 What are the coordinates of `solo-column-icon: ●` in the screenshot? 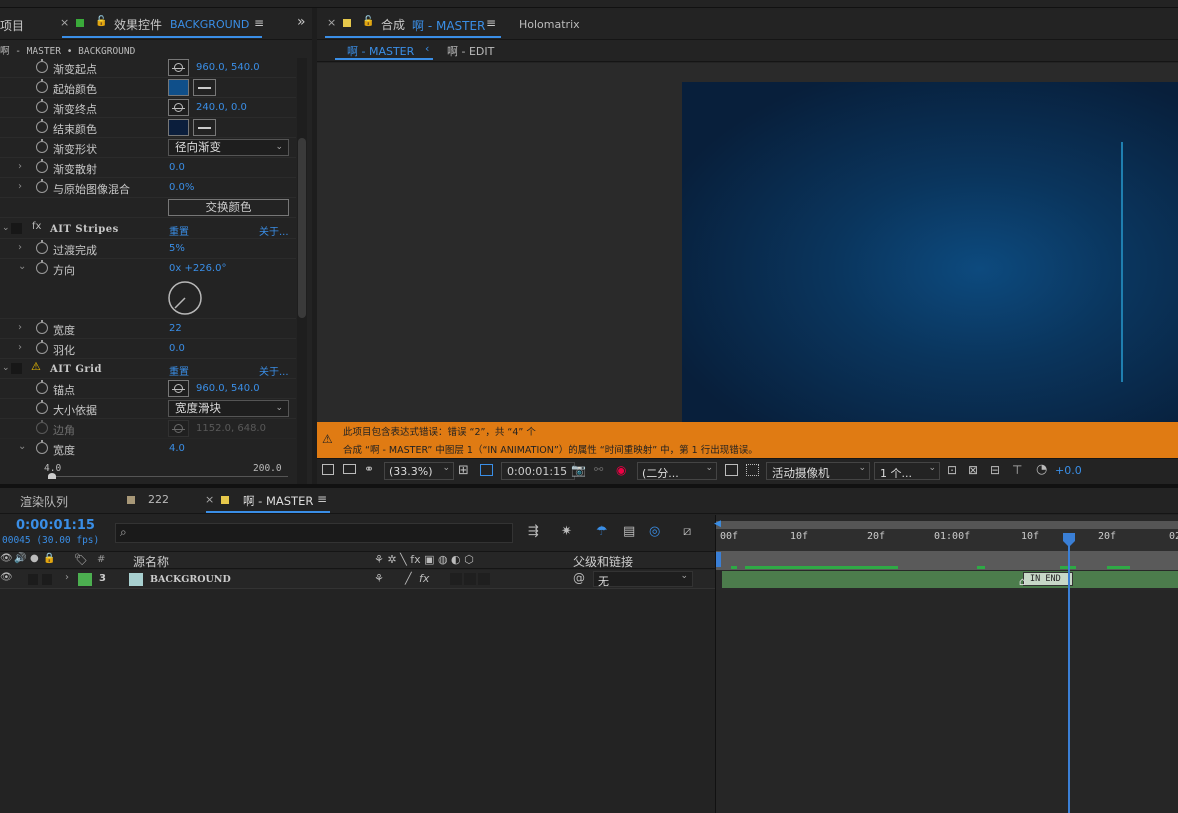 It's located at (34, 558).